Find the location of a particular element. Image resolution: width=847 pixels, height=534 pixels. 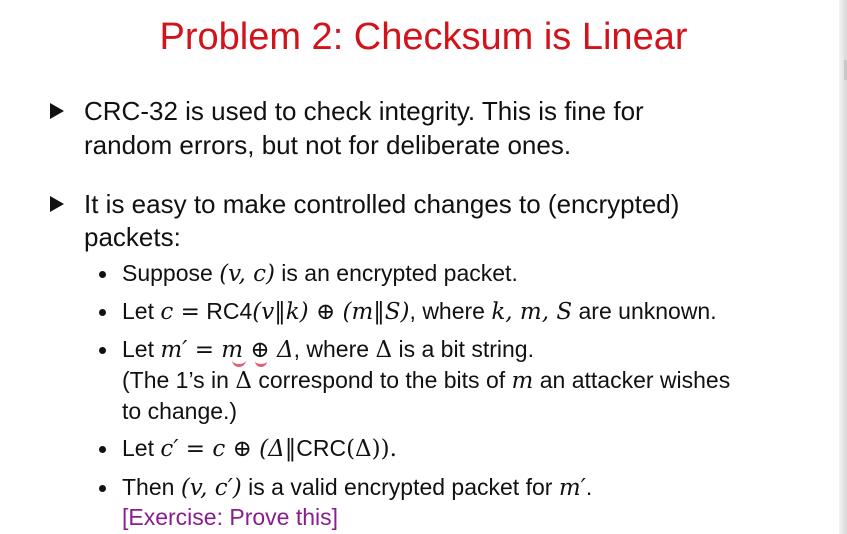

sub3-line2math2: m is located at coordinates (522, 381).